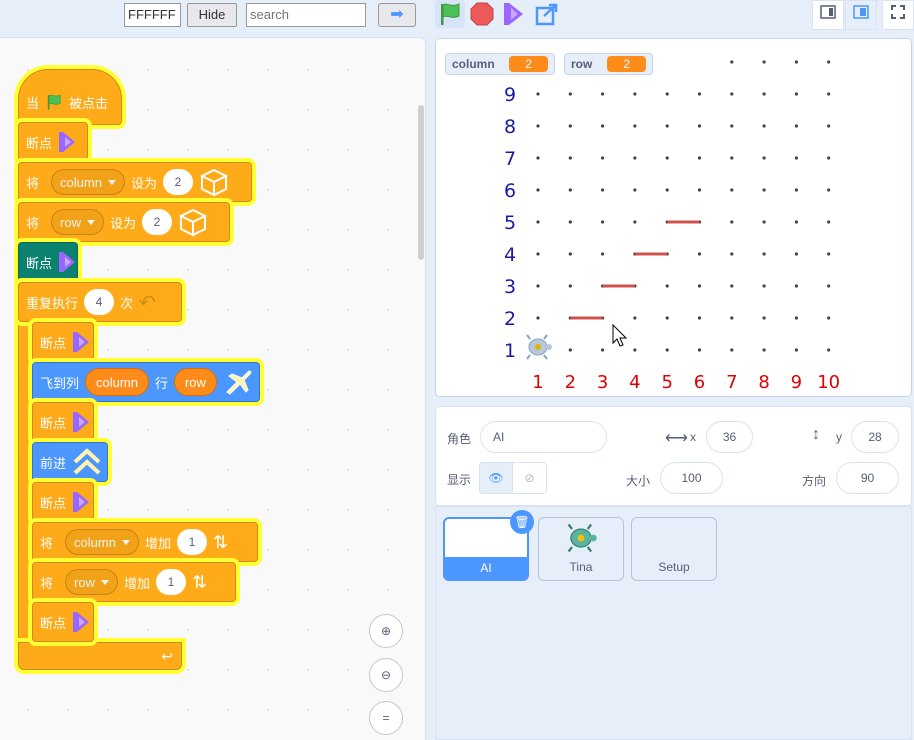  I want to click on repeat-block: 重复执行 4 次 ↶, so click(100, 302).